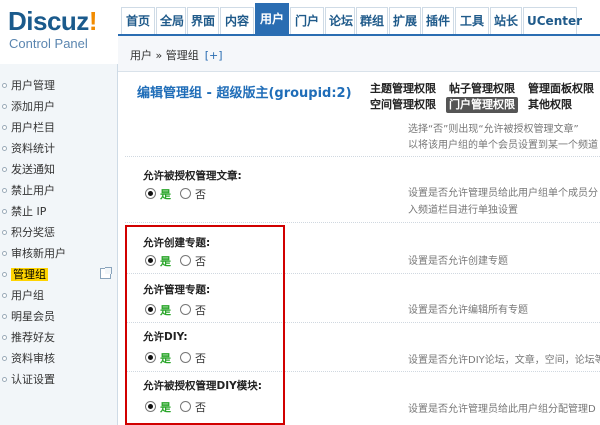 Image resolution: width=600 pixels, height=425 pixels. What do you see at coordinates (472, 20) in the screenshot?
I see `tab-tools: 工具` at bounding box center [472, 20].